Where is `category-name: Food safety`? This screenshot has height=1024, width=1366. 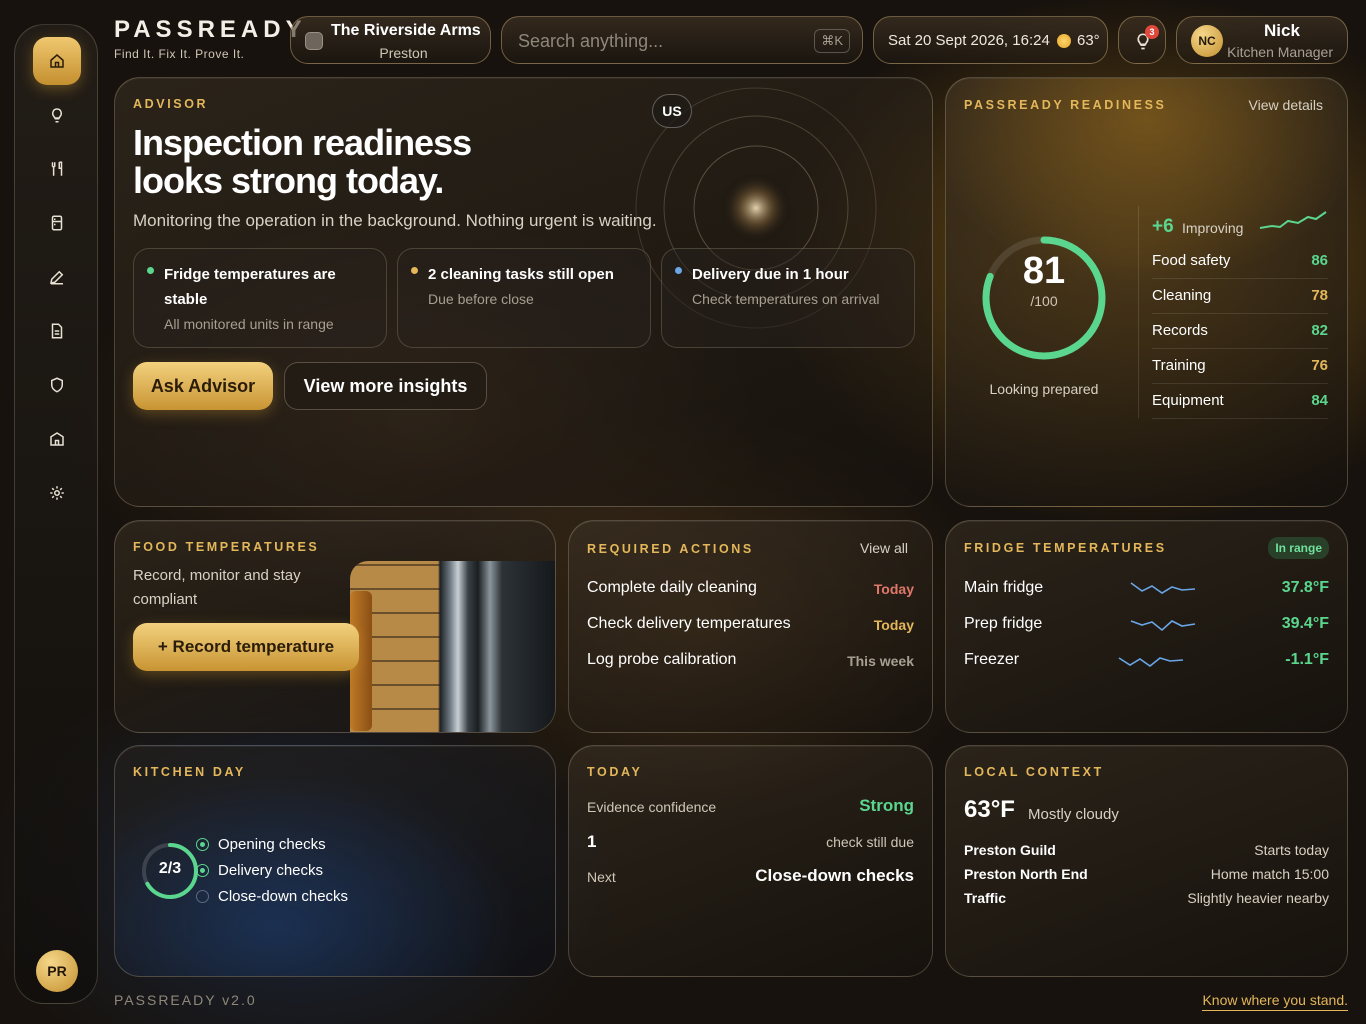 category-name: Food safety is located at coordinates (1191, 260).